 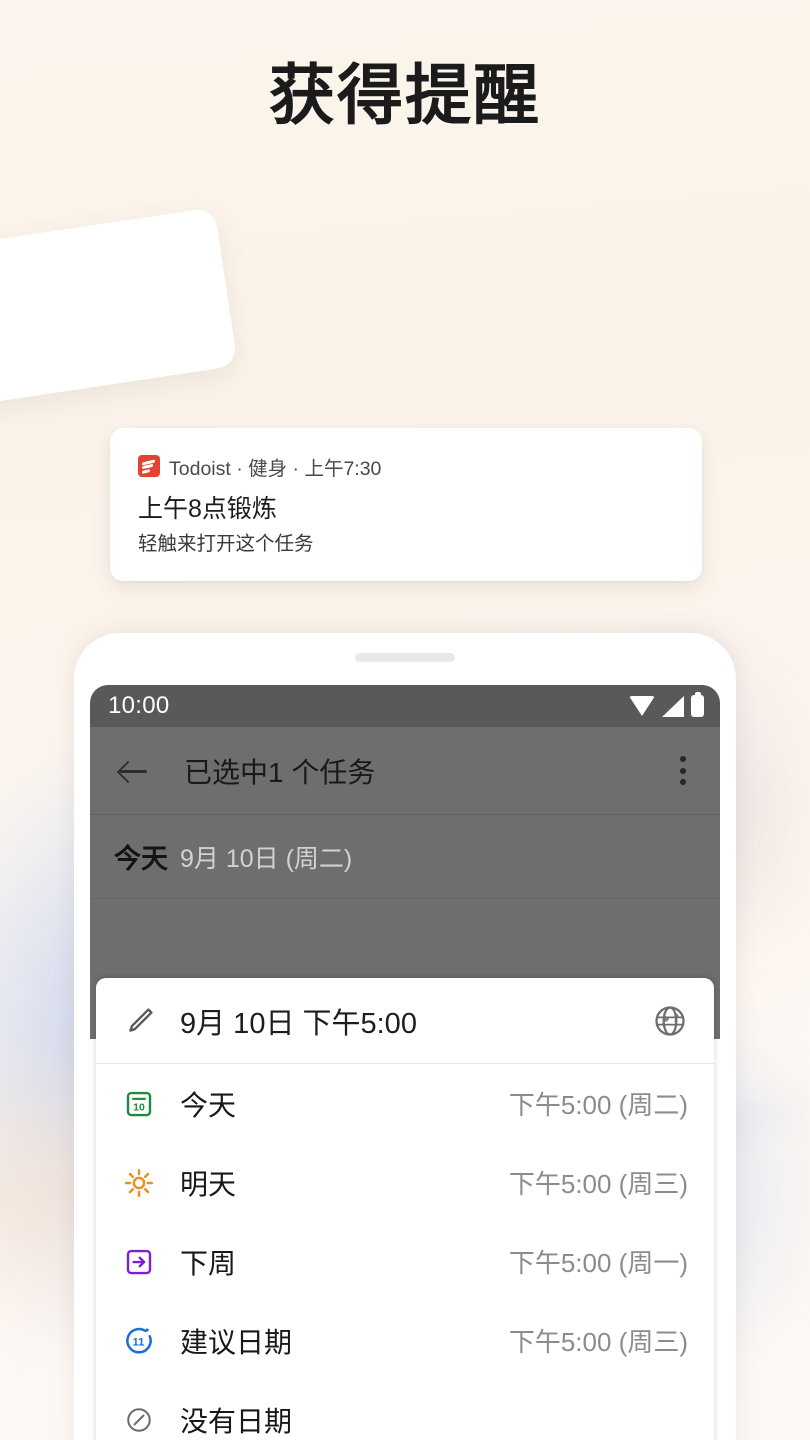 I want to click on day-header-today-label: 今天, so click(x=141, y=859).